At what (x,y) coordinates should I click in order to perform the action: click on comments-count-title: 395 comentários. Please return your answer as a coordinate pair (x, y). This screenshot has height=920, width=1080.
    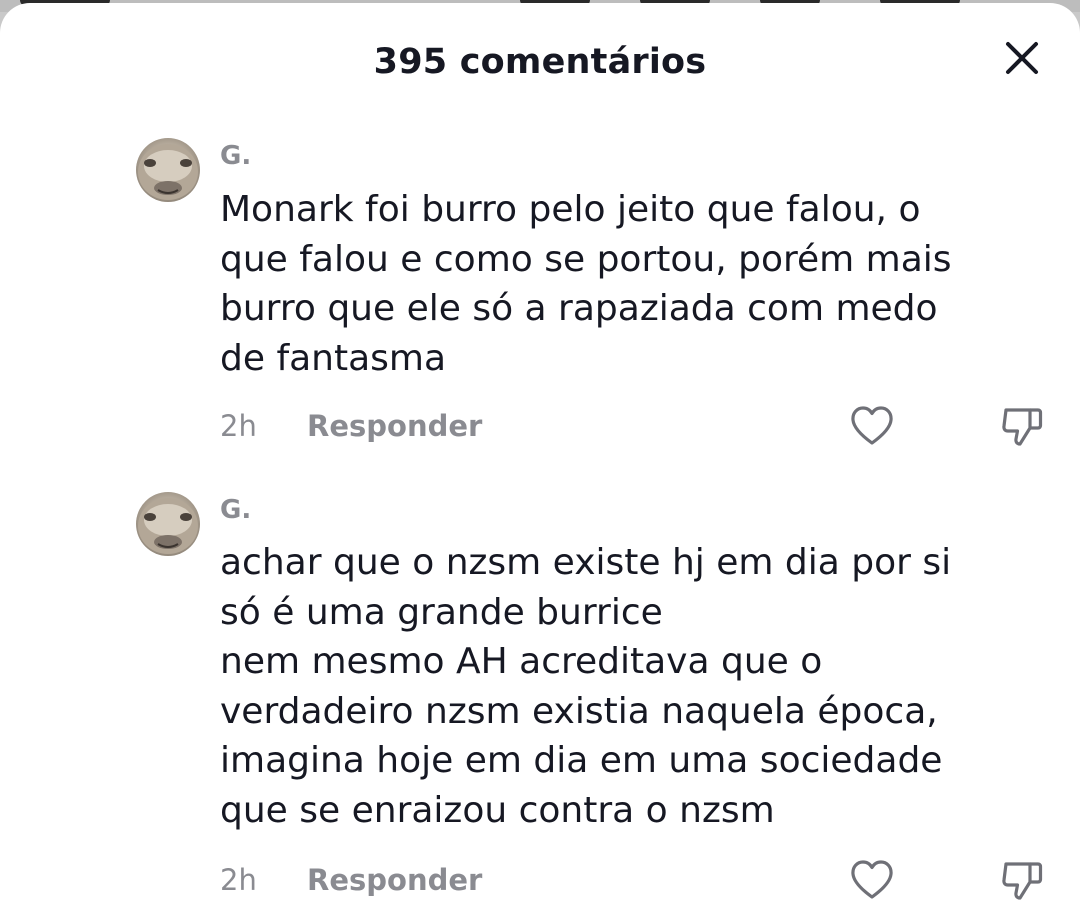
    Looking at the image, I should click on (540, 62).